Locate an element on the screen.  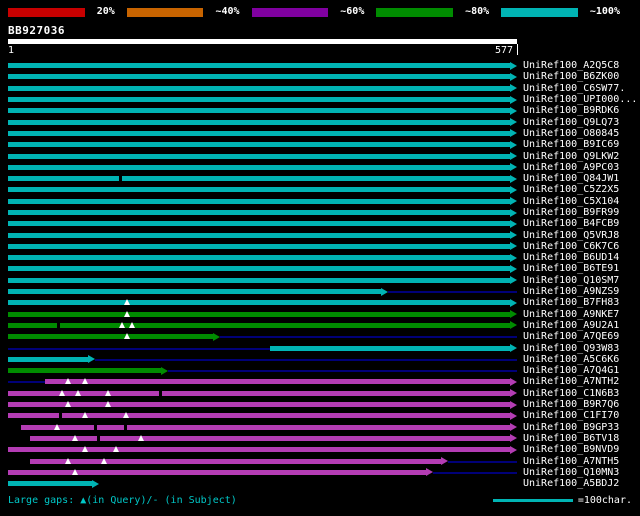
hit-label: UniRef100_Q10SM7 is located at coordinates (571, 280).